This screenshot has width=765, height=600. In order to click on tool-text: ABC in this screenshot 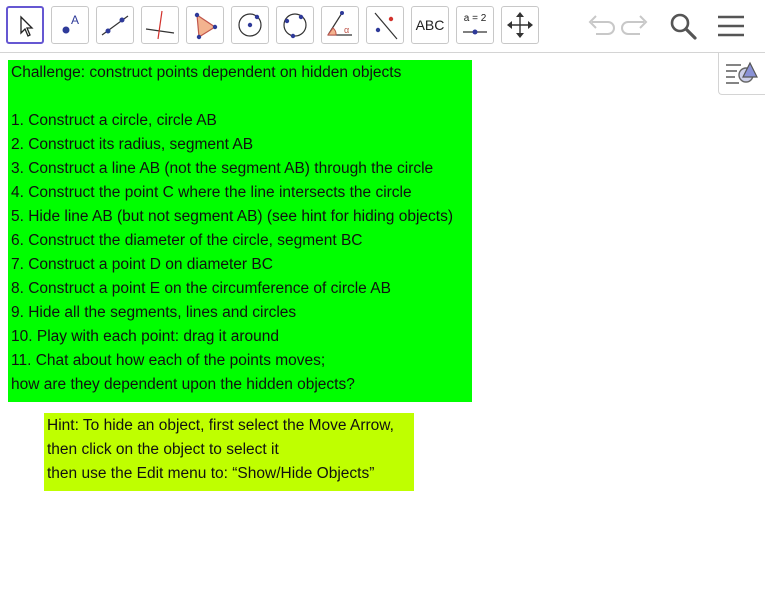, I will do `click(430, 25)`.